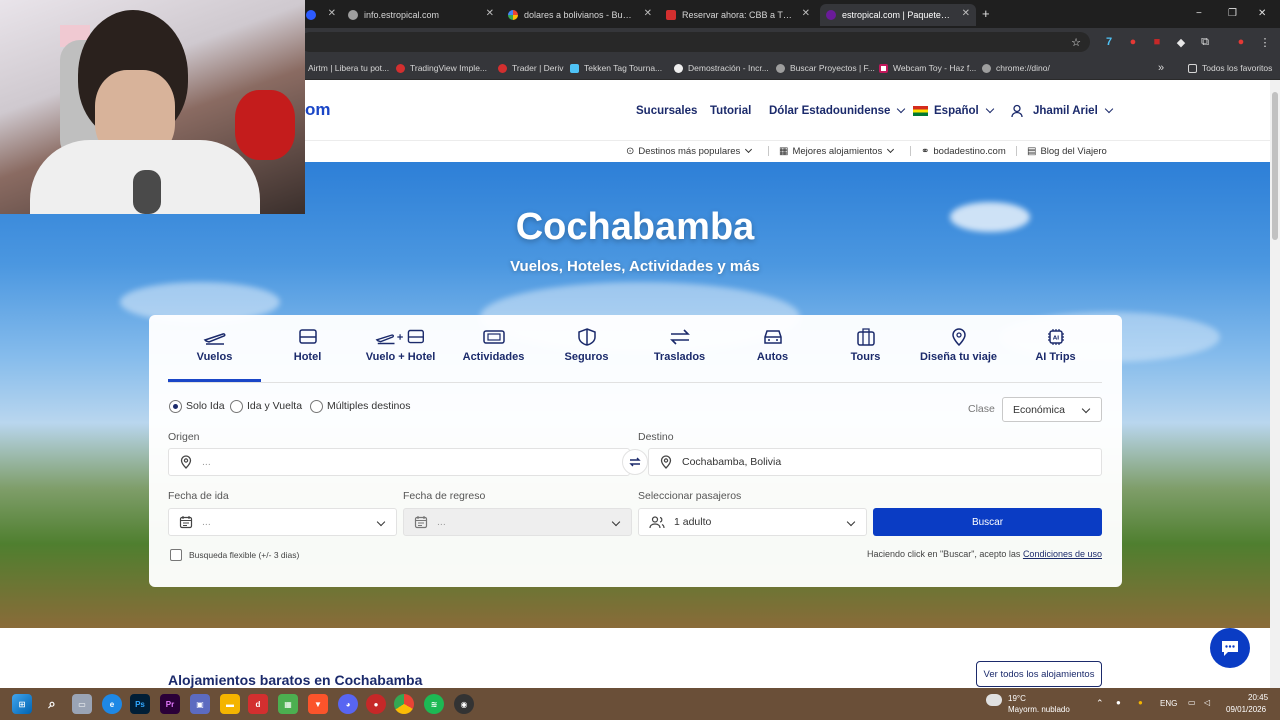  Describe the element at coordinates (1100, 703) in the screenshot. I see `tray-chevron-icon: ⌃` at that location.